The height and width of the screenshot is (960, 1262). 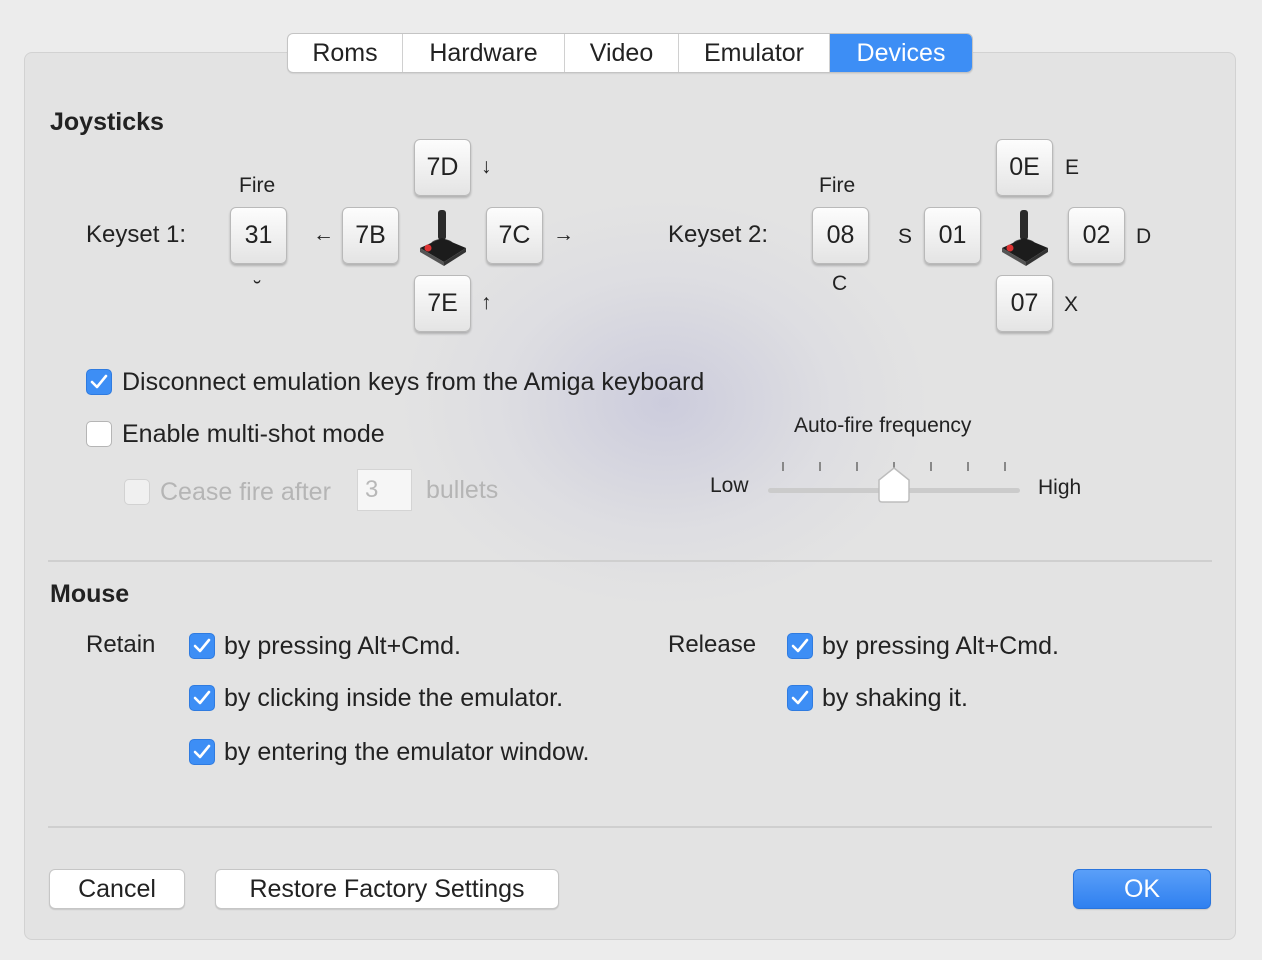 What do you see at coordinates (407, 752) in the screenshot?
I see `retain-enter-label: by entering the emulator window.` at bounding box center [407, 752].